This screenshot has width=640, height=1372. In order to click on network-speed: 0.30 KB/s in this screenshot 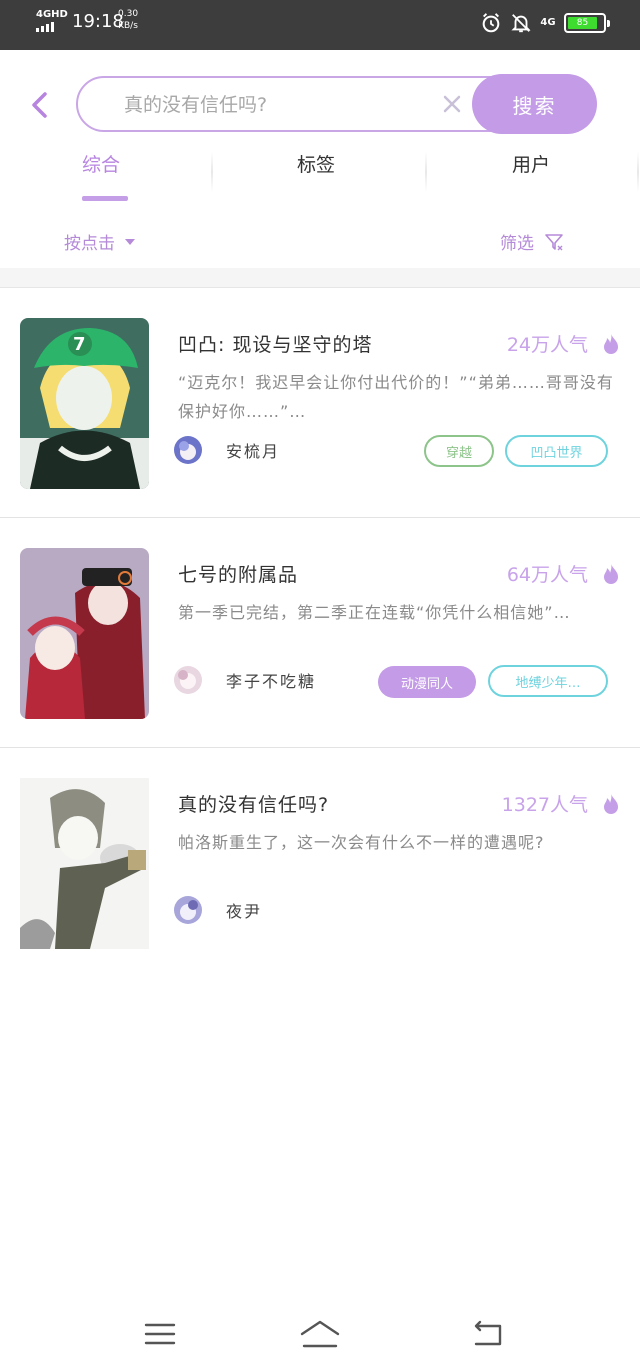, I will do `click(128, 20)`.